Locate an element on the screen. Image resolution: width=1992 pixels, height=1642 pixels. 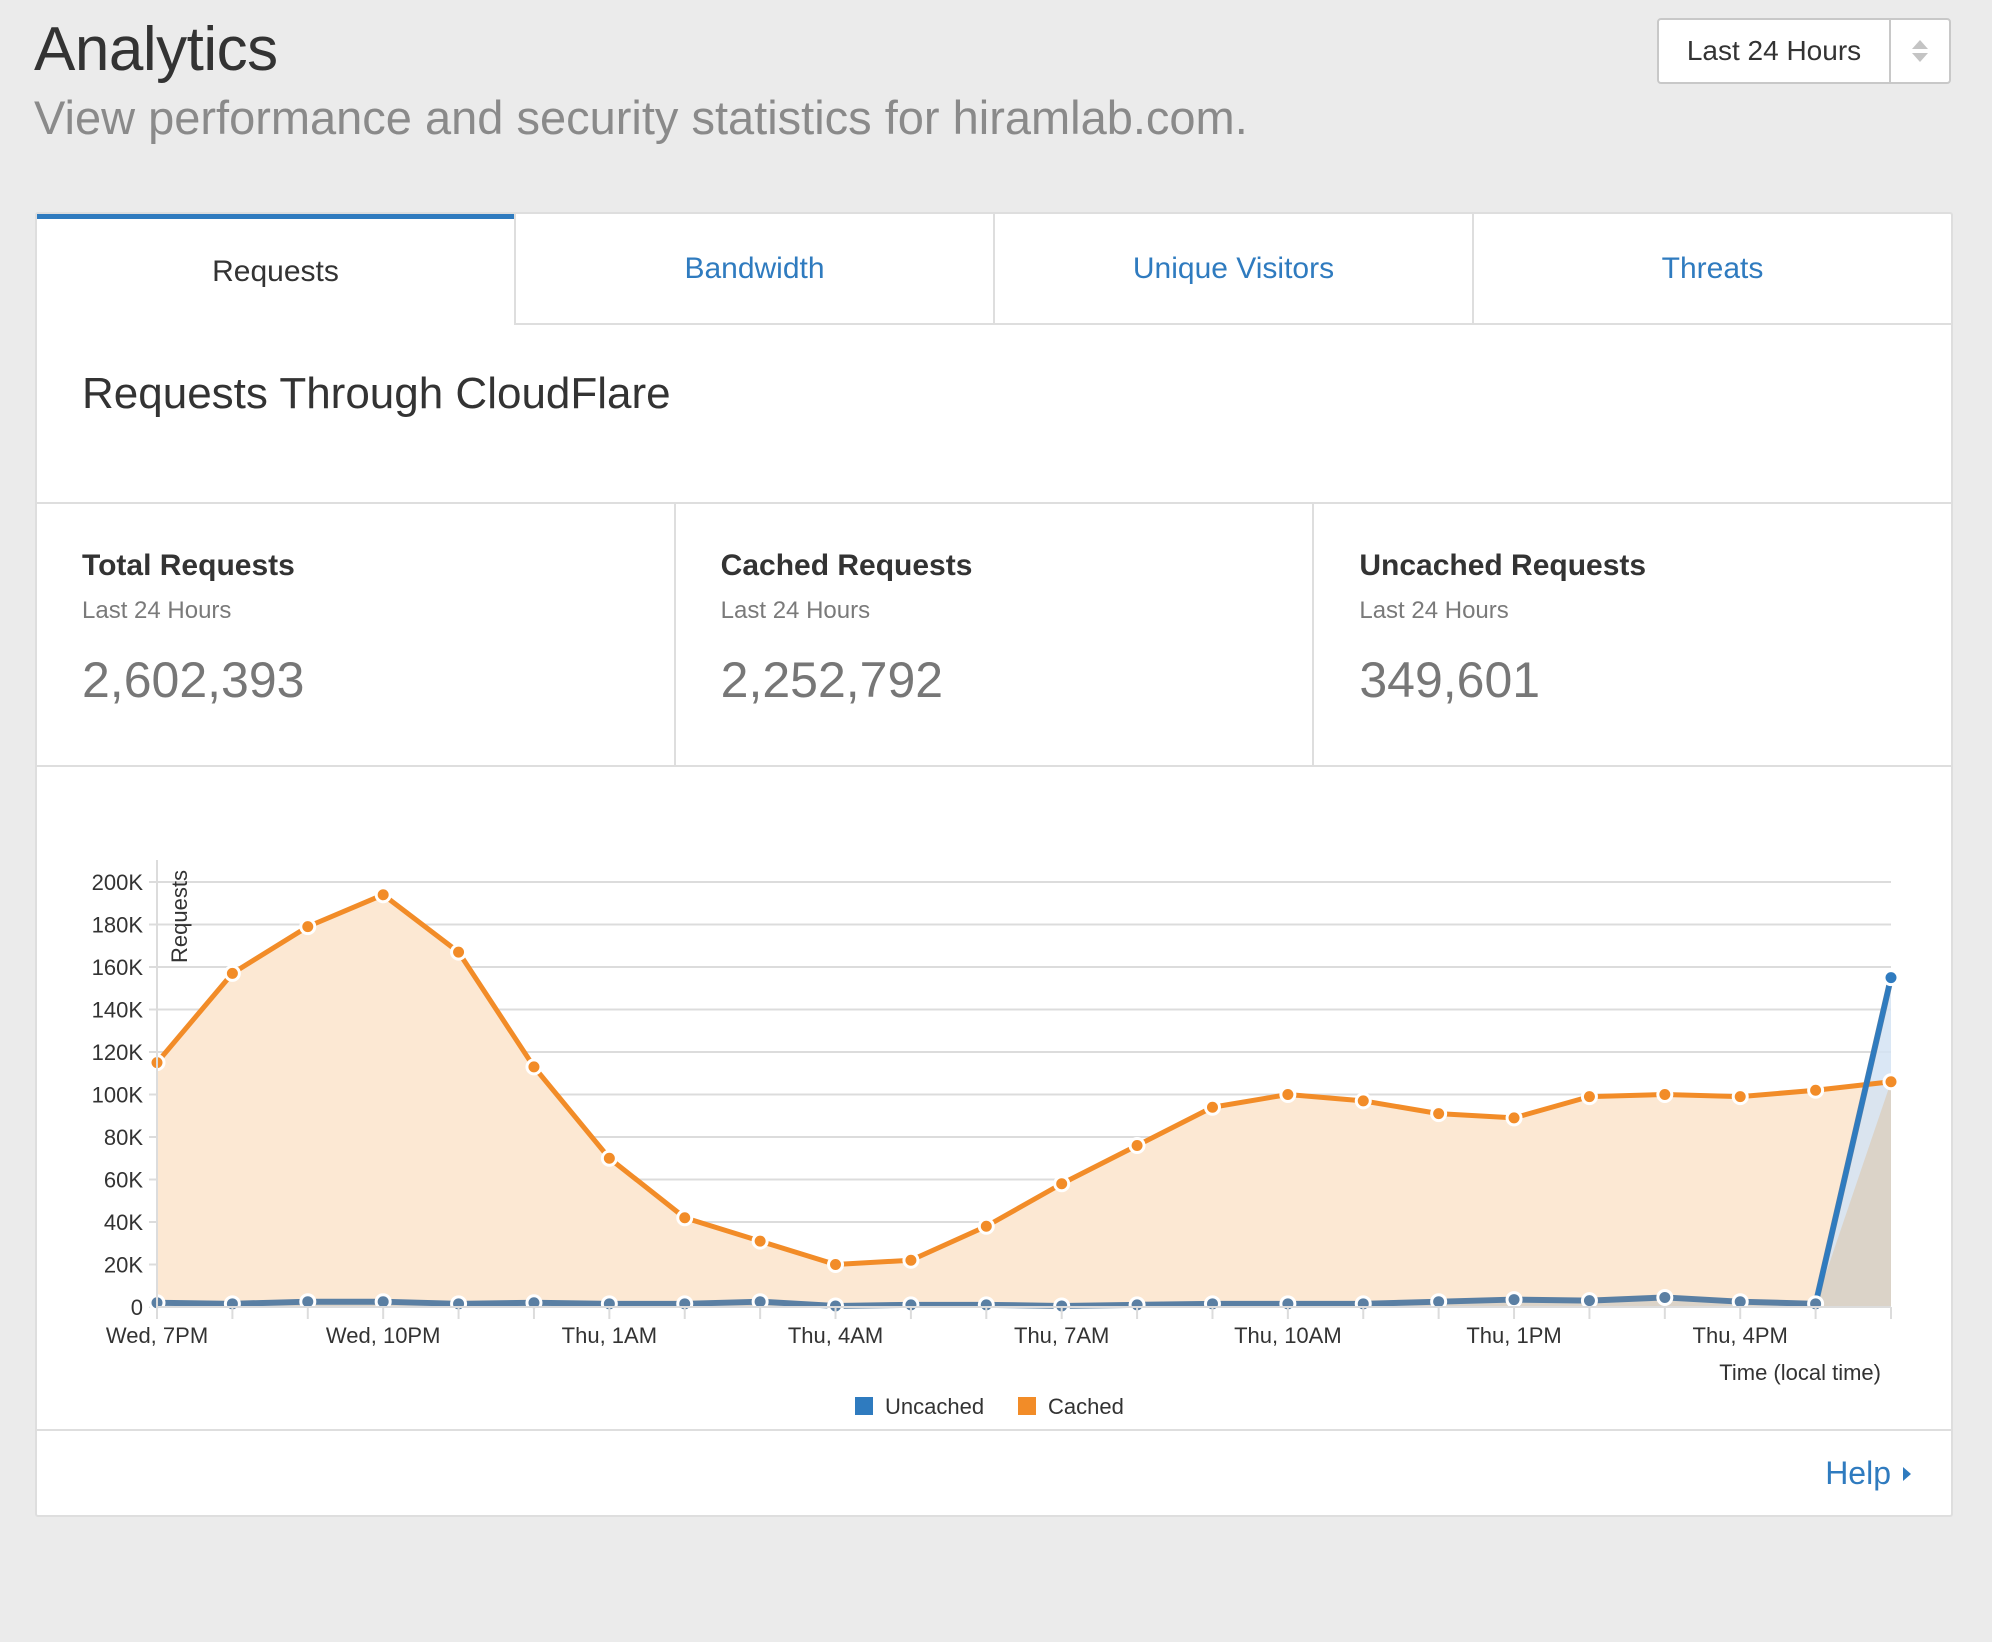
arrow-up-icon is located at coordinates (1920, 44).